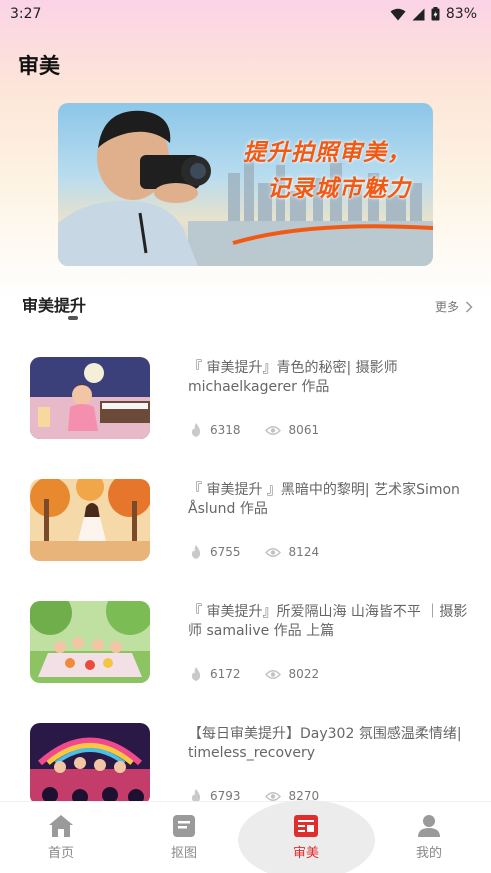 Image resolution: width=491 pixels, height=873 pixels. Describe the element at coordinates (446, 307) in the screenshot. I see `more-label: 更多` at that location.